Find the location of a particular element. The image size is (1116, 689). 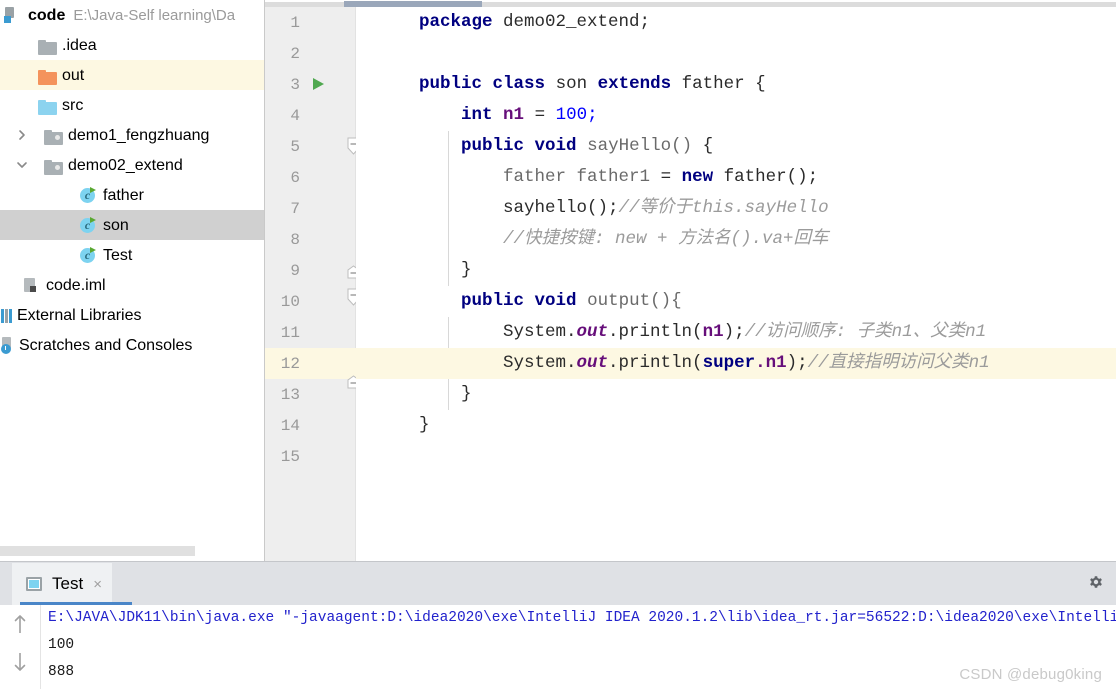

gutter-line: 9 is located at coordinates (312, 270).